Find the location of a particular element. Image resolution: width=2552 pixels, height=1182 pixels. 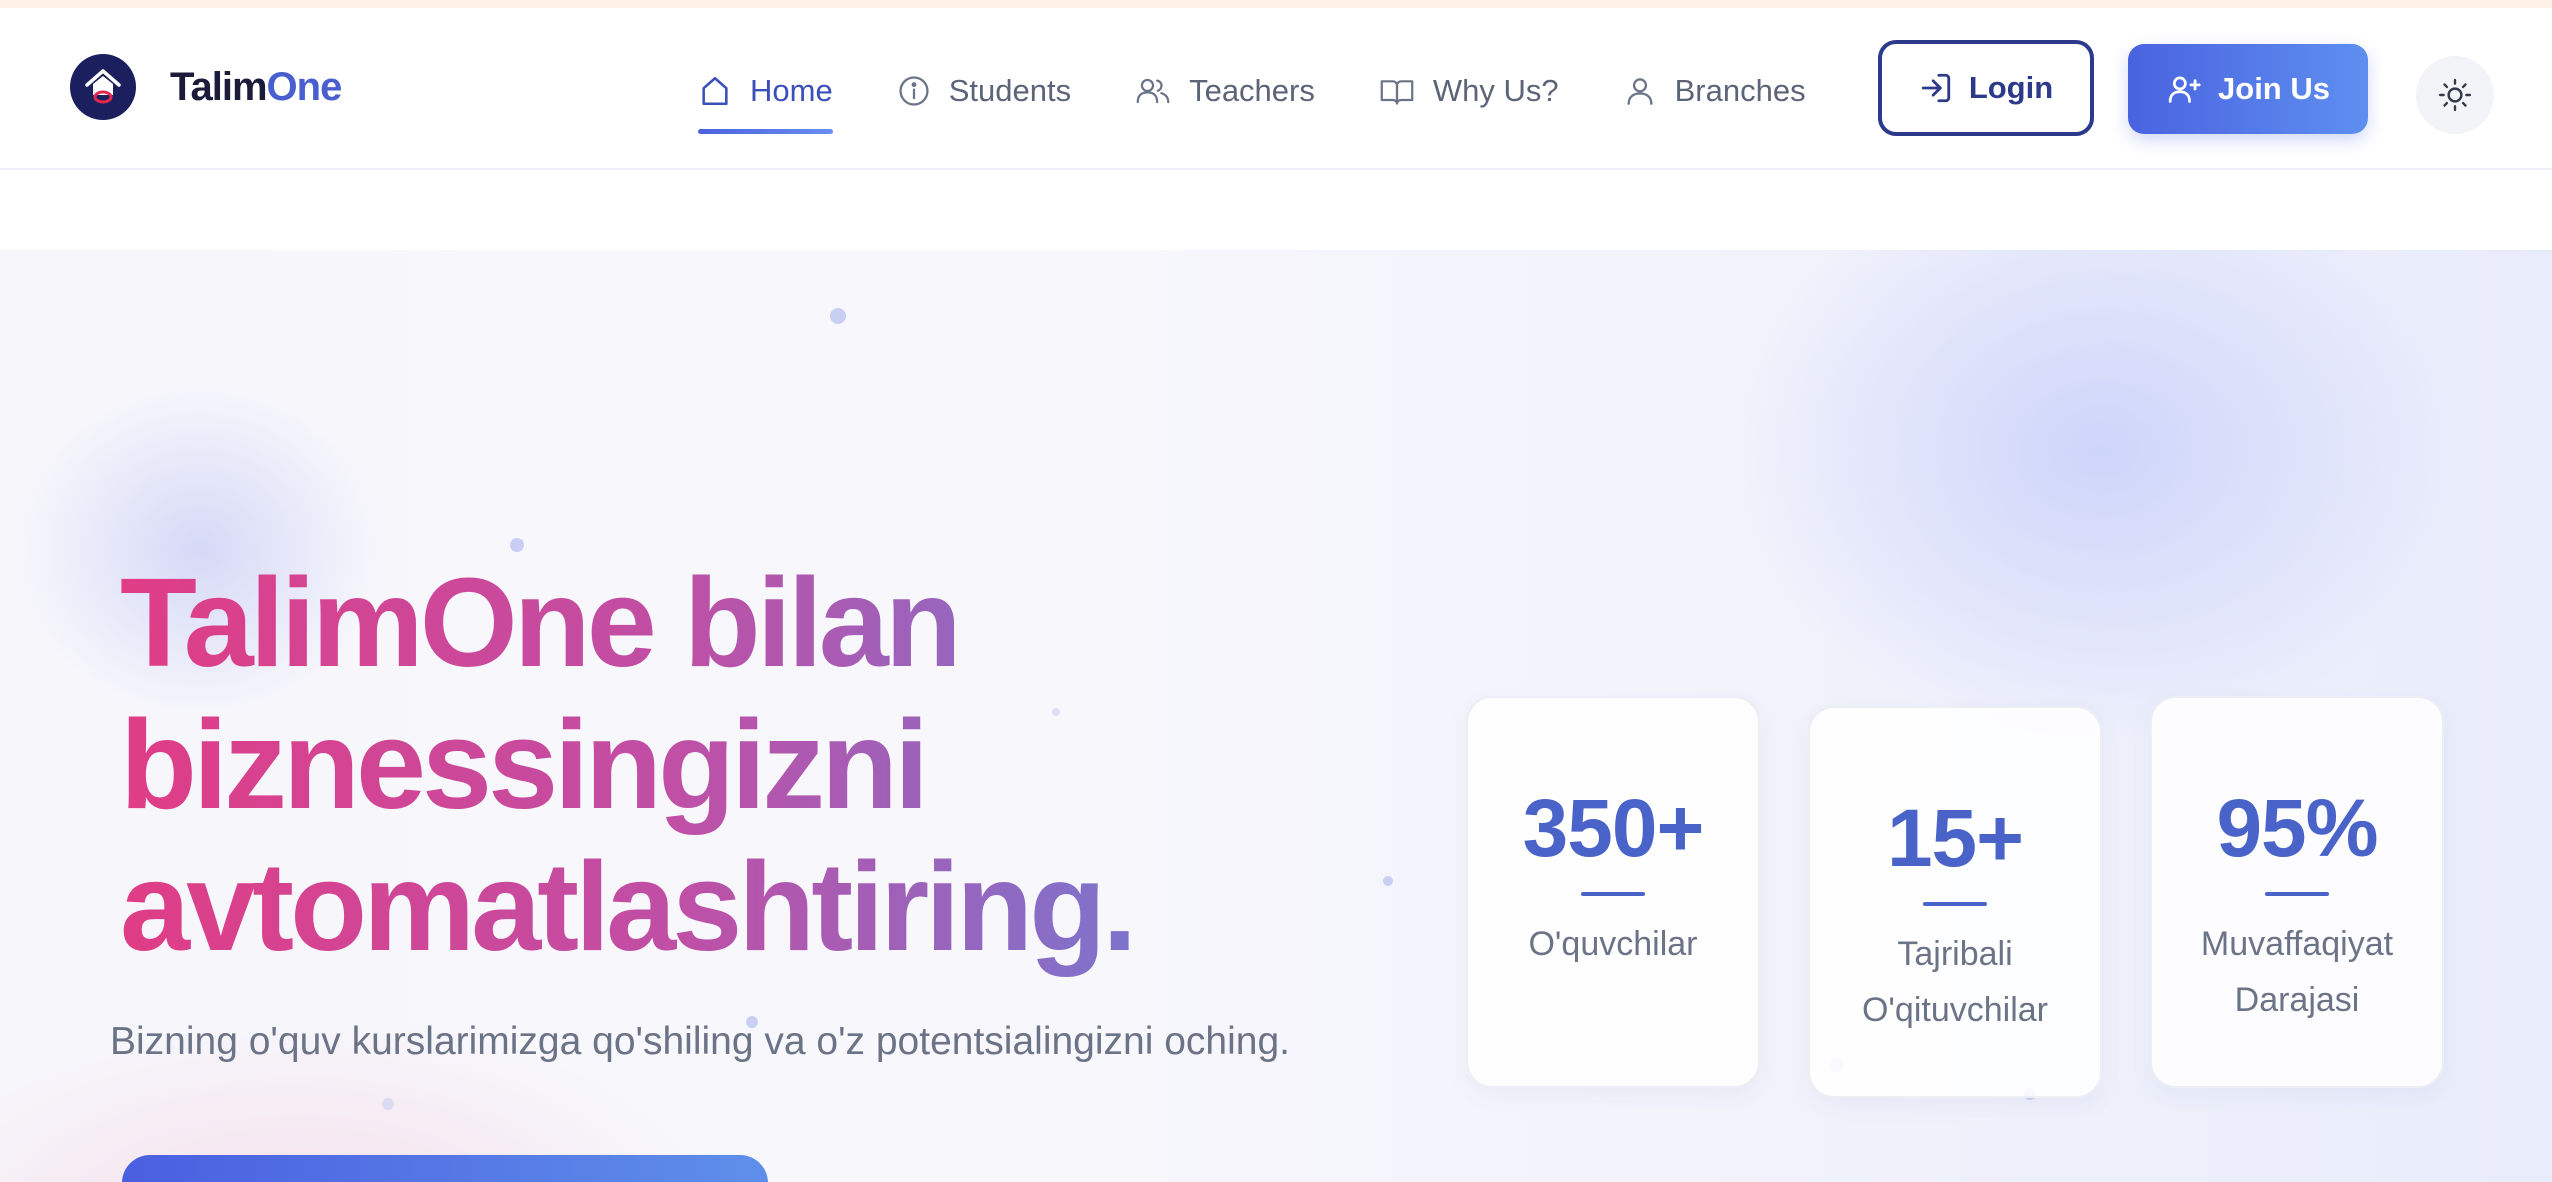

brand-name-part2: One is located at coordinates (304, 86).